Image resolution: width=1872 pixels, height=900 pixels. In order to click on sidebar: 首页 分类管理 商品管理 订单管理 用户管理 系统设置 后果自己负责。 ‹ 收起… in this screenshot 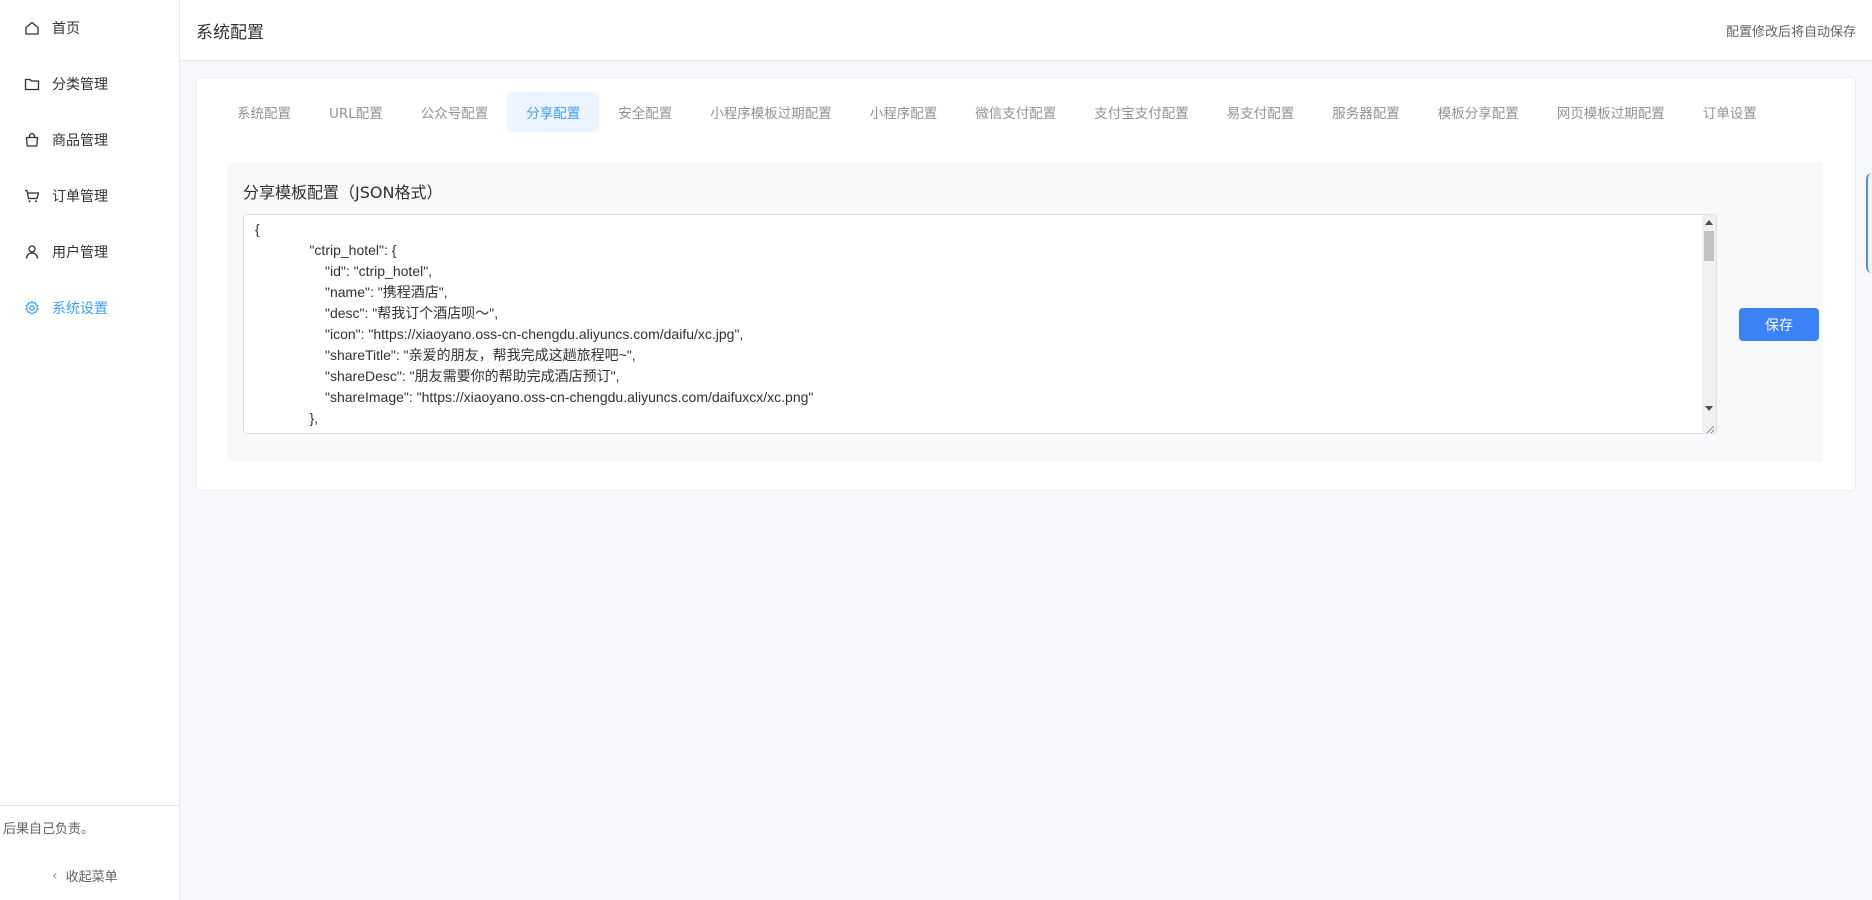, I will do `click(90, 450)`.